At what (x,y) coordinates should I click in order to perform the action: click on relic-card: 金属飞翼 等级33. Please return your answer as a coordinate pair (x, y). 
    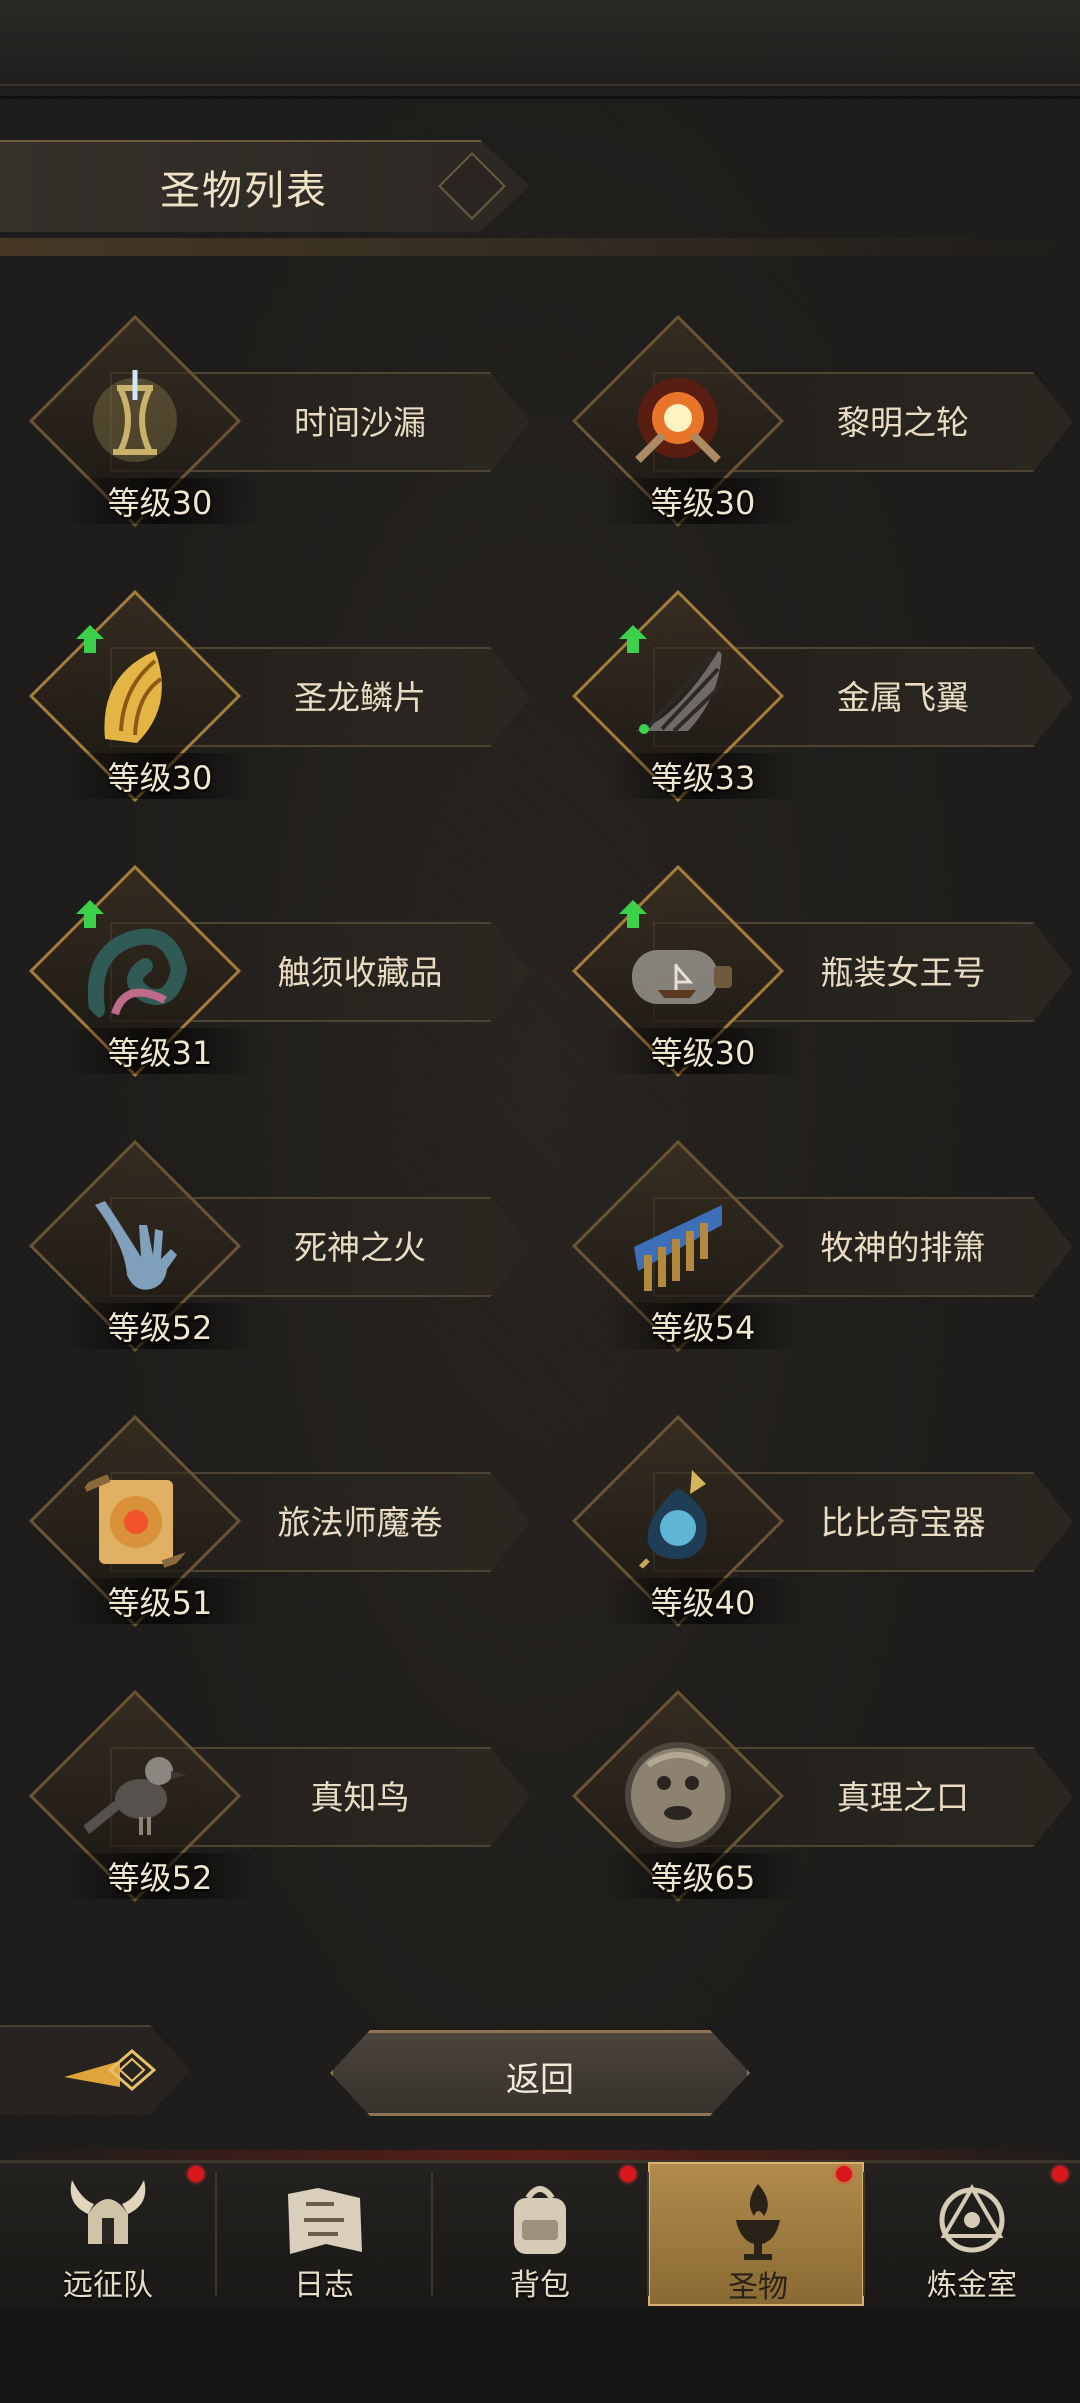
    Looking at the image, I should click on (818, 702).